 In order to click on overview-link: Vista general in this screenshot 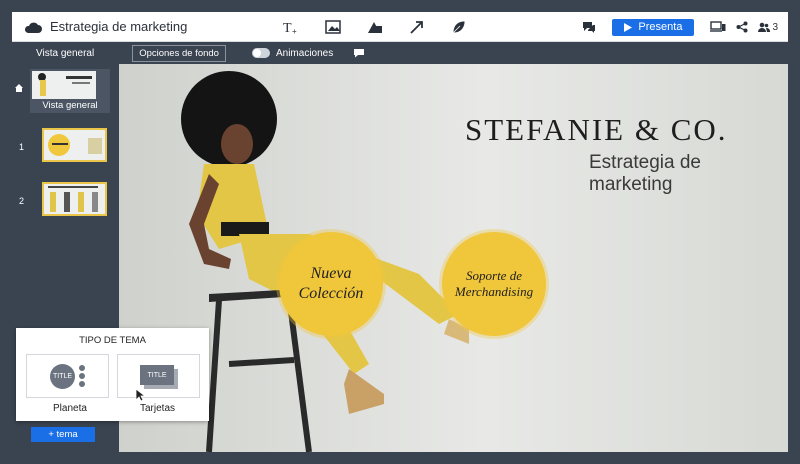, I will do `click(65, 53)`.